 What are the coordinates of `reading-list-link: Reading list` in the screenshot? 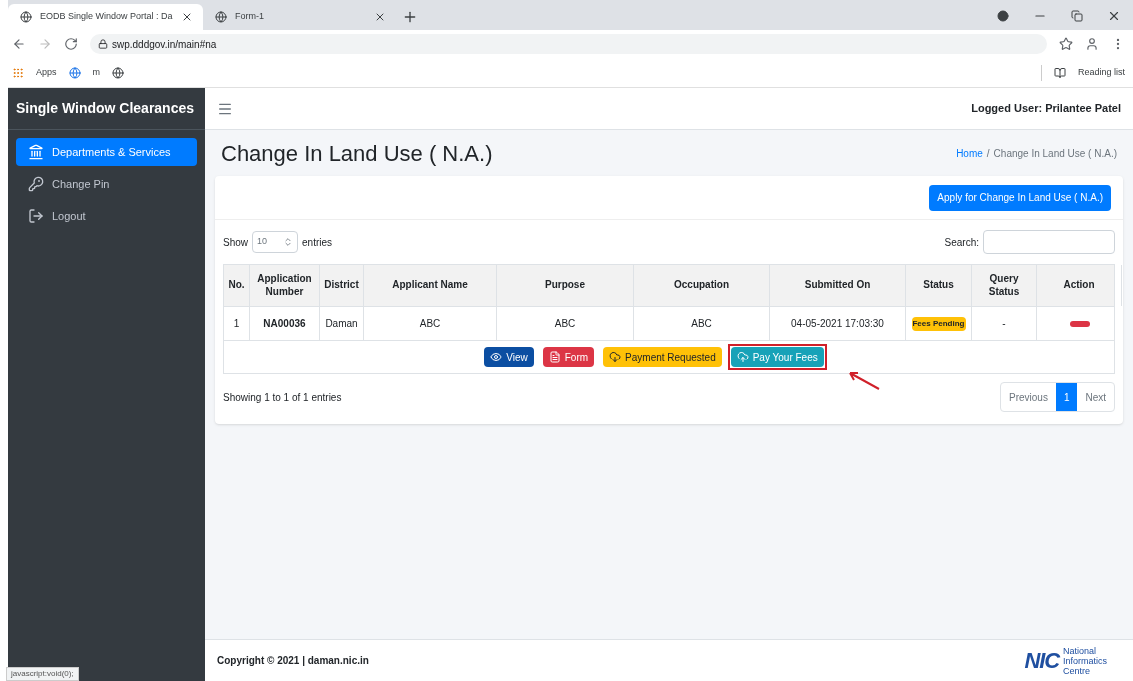 It's located at (1101, 72).